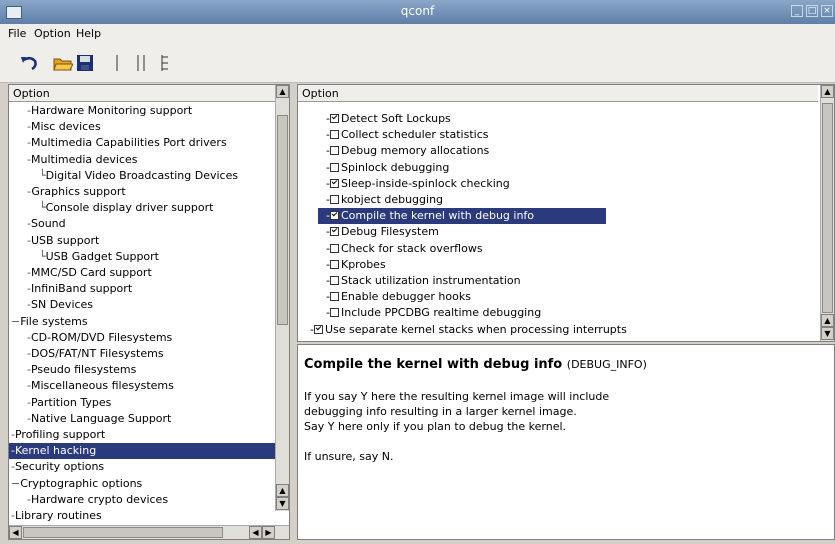 This screenshot has height=544, width=835. I want to click on tree-item: -Multimedia Capabilities Port drivers, so click(142, 143).